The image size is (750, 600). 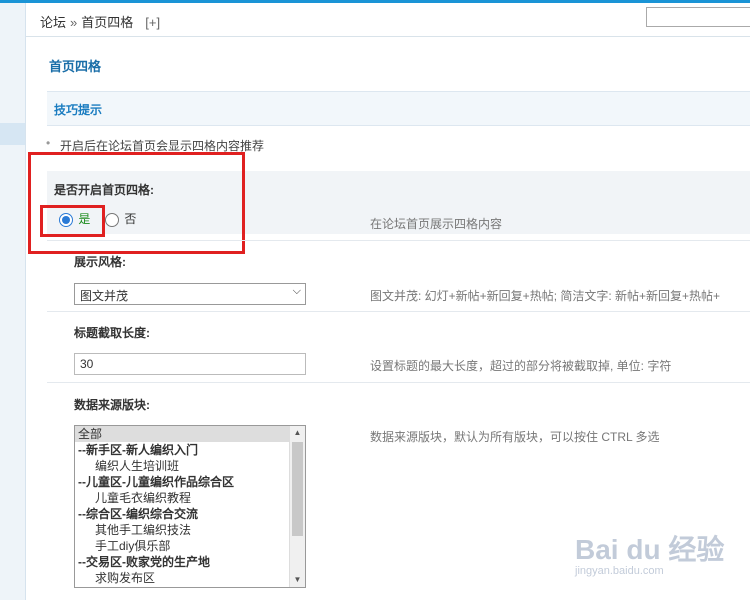 What do you see at coordinates (190, 364) in the screenshot?
I see `title-length-input: 30` at bounding box center [190, 364].